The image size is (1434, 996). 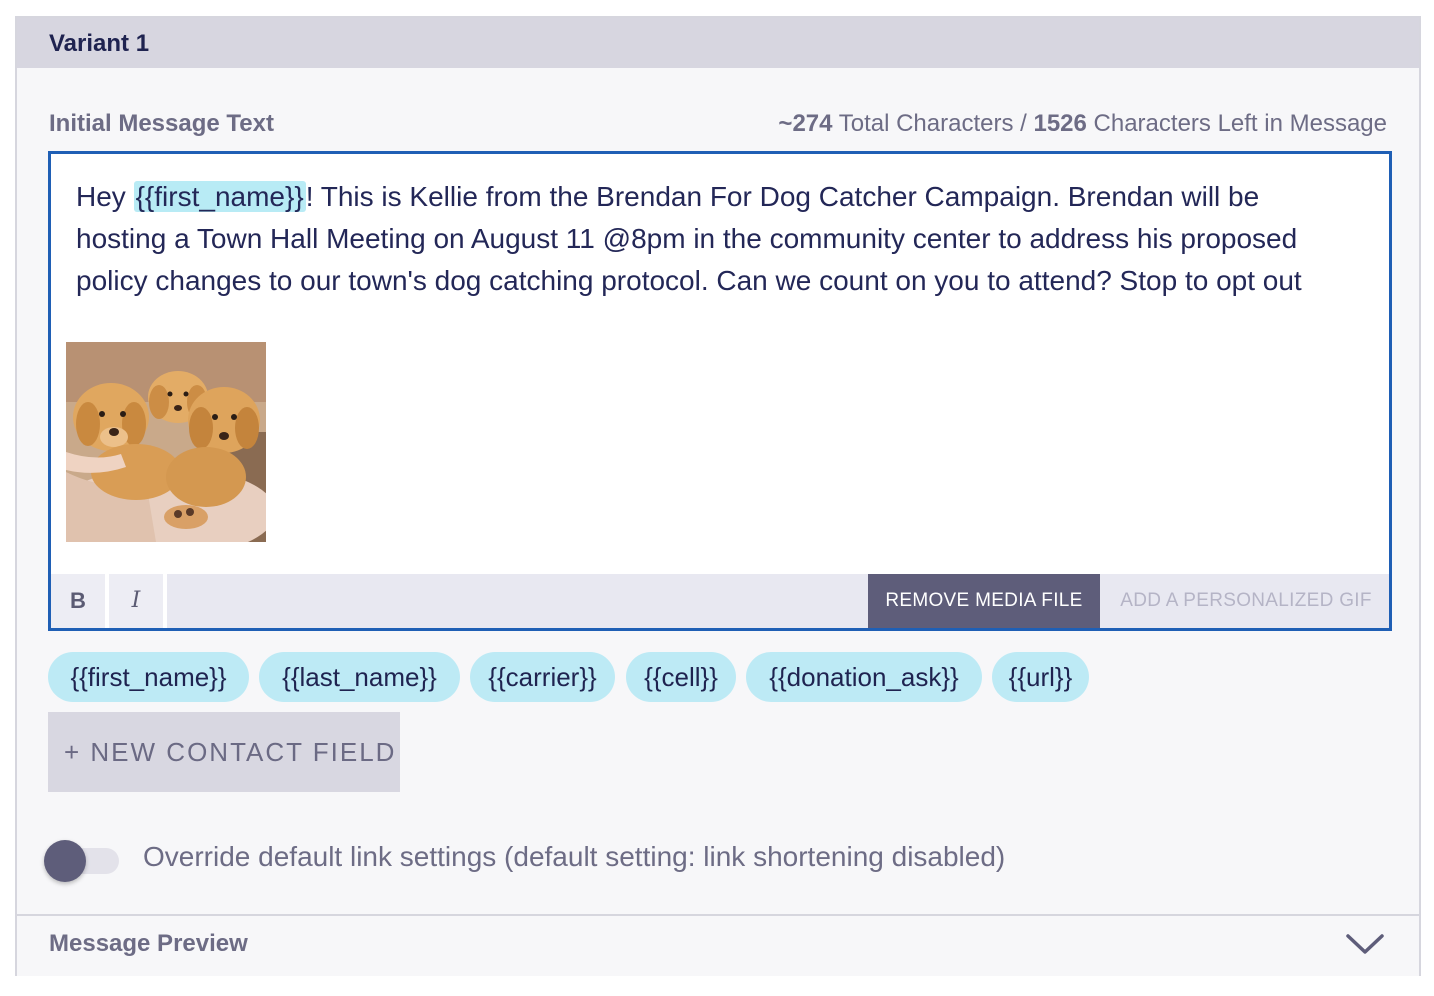 I want to click on characters-left-value: 1526, so click(x=1060, y=123).